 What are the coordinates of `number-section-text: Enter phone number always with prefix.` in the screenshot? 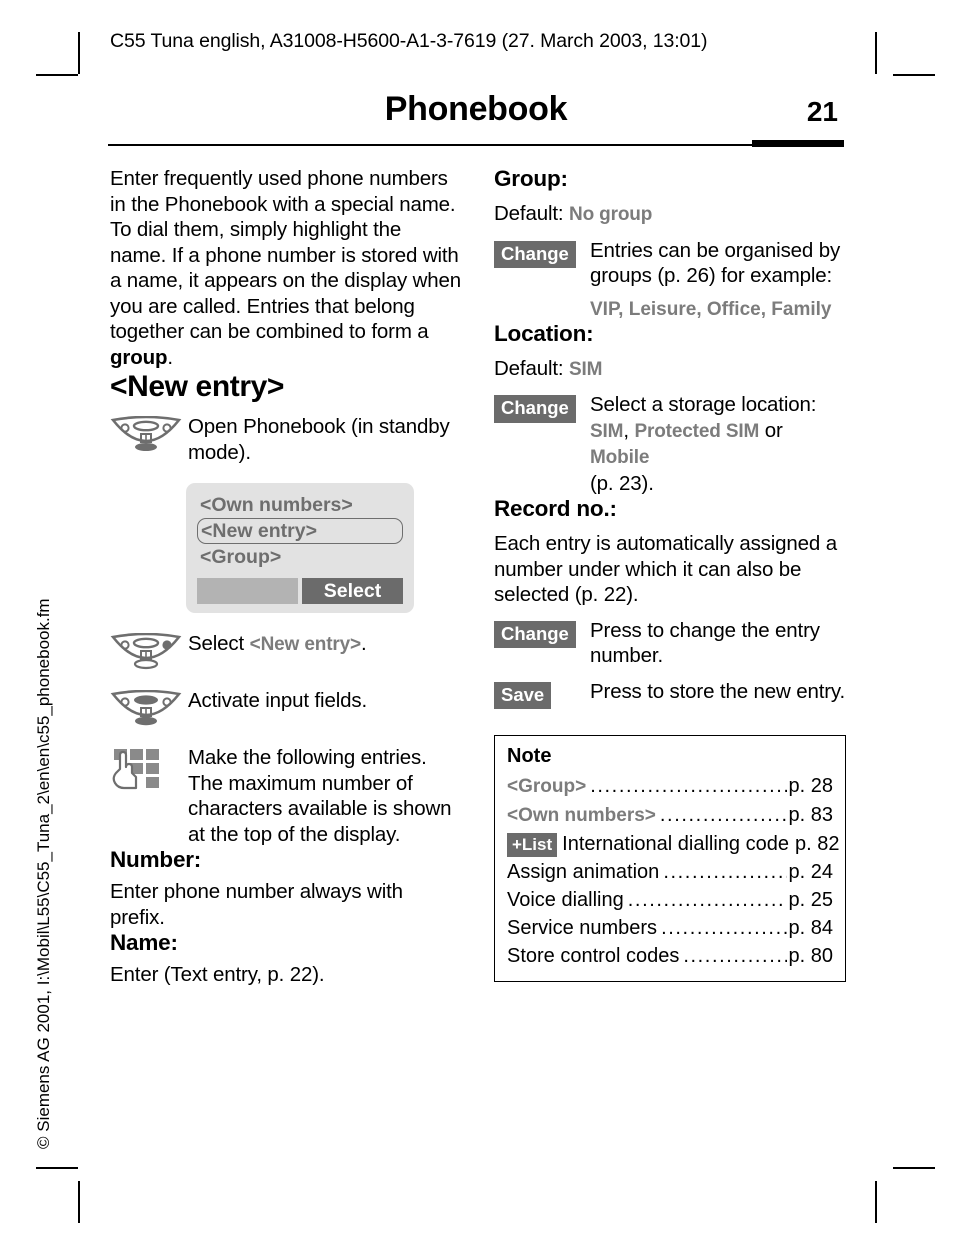 It's located at (256, 904).